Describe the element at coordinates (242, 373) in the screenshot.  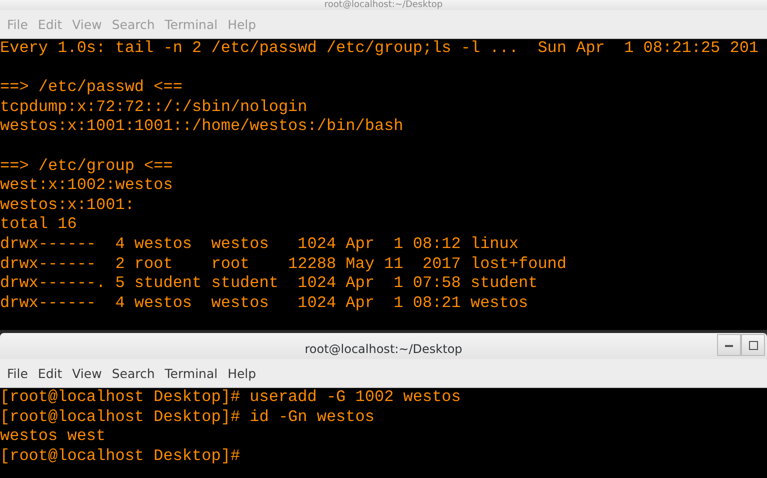
I see `menu-item: Help` at that location.